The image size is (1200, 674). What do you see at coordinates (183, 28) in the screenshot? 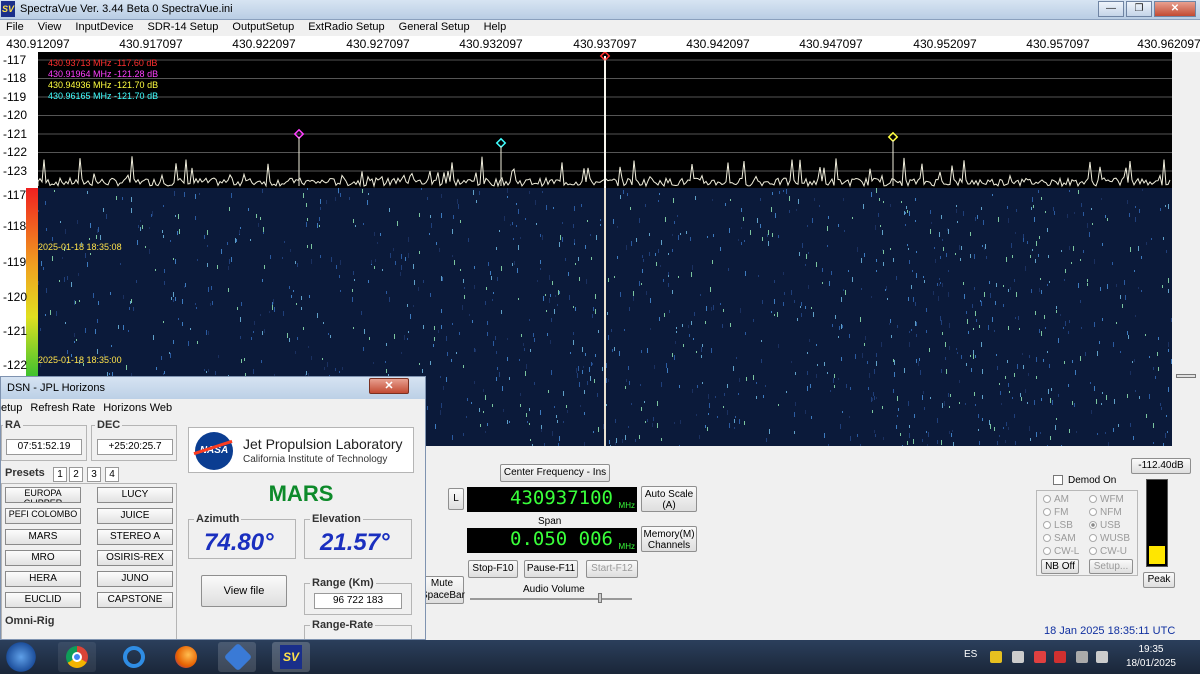
I see `menu-sdr14-setup: SDR-14 Setup` at bounding box center [183, 28].